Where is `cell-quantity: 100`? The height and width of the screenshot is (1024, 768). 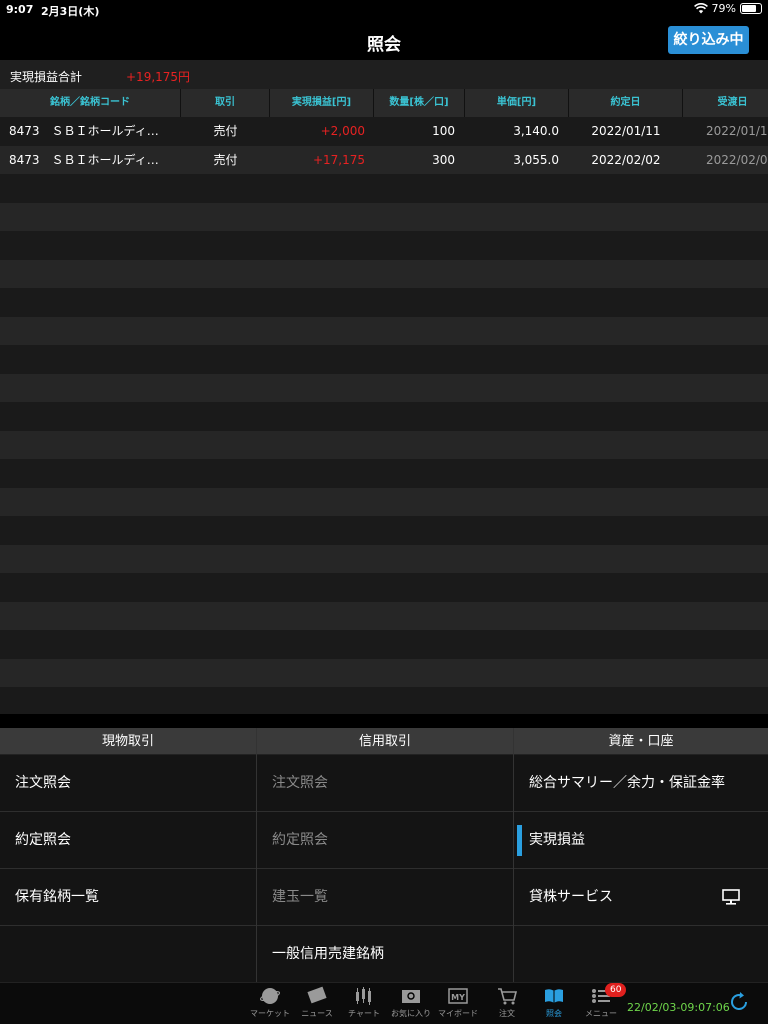
cell-quantity: 100 is located at coordinates (443, 131).